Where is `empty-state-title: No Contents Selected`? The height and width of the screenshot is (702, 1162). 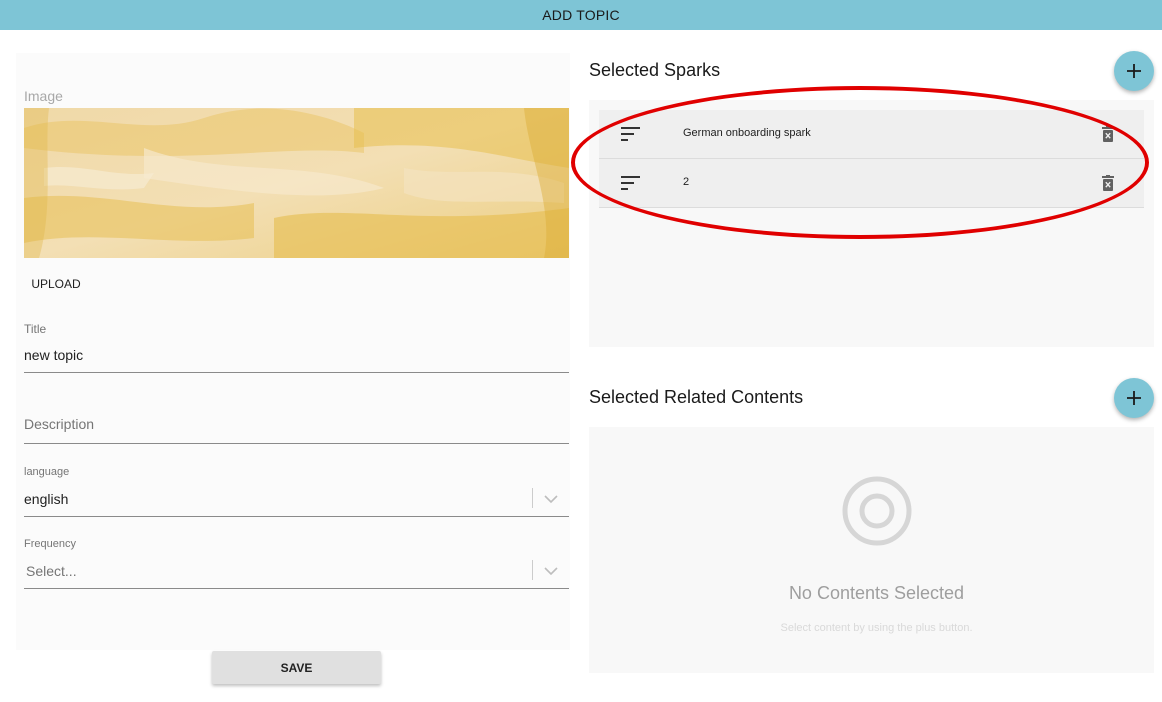 empty-state-title: No Contents Selected is located at coordinates (876, 593).